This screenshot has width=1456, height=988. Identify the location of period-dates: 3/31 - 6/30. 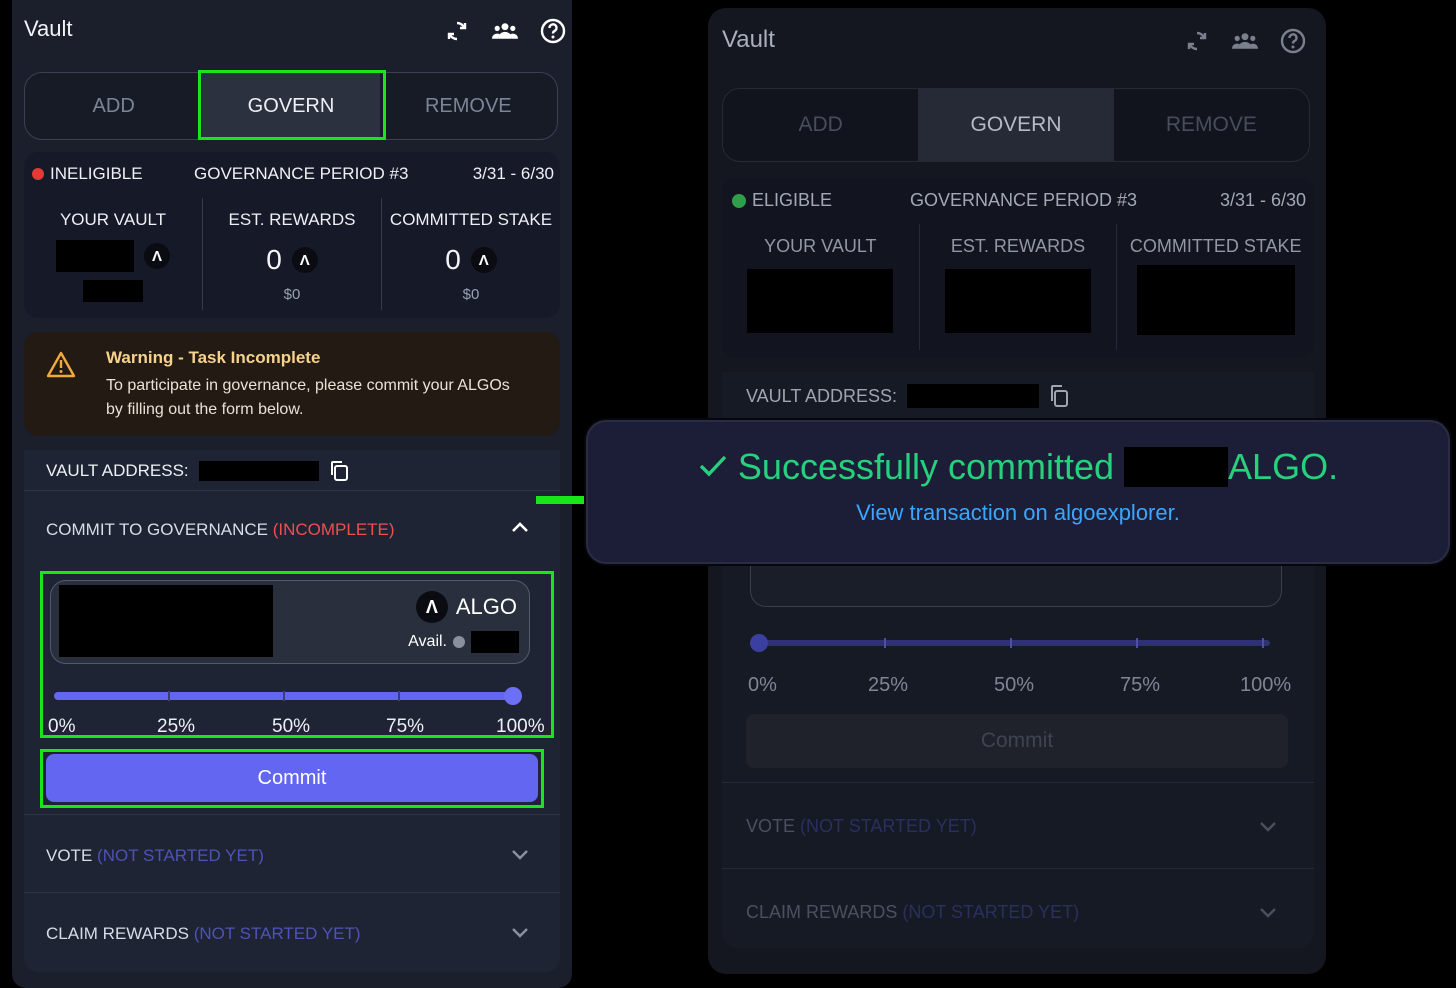
(513, 173).